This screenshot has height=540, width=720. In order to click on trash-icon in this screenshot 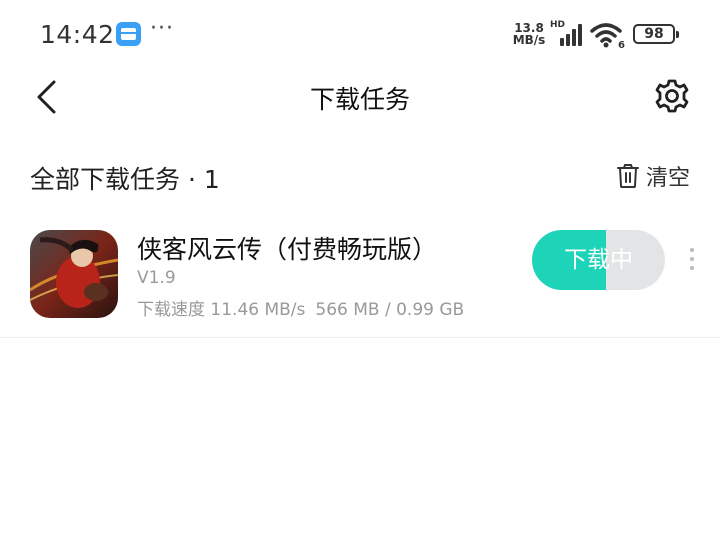, I will do `click(628, 176)`.